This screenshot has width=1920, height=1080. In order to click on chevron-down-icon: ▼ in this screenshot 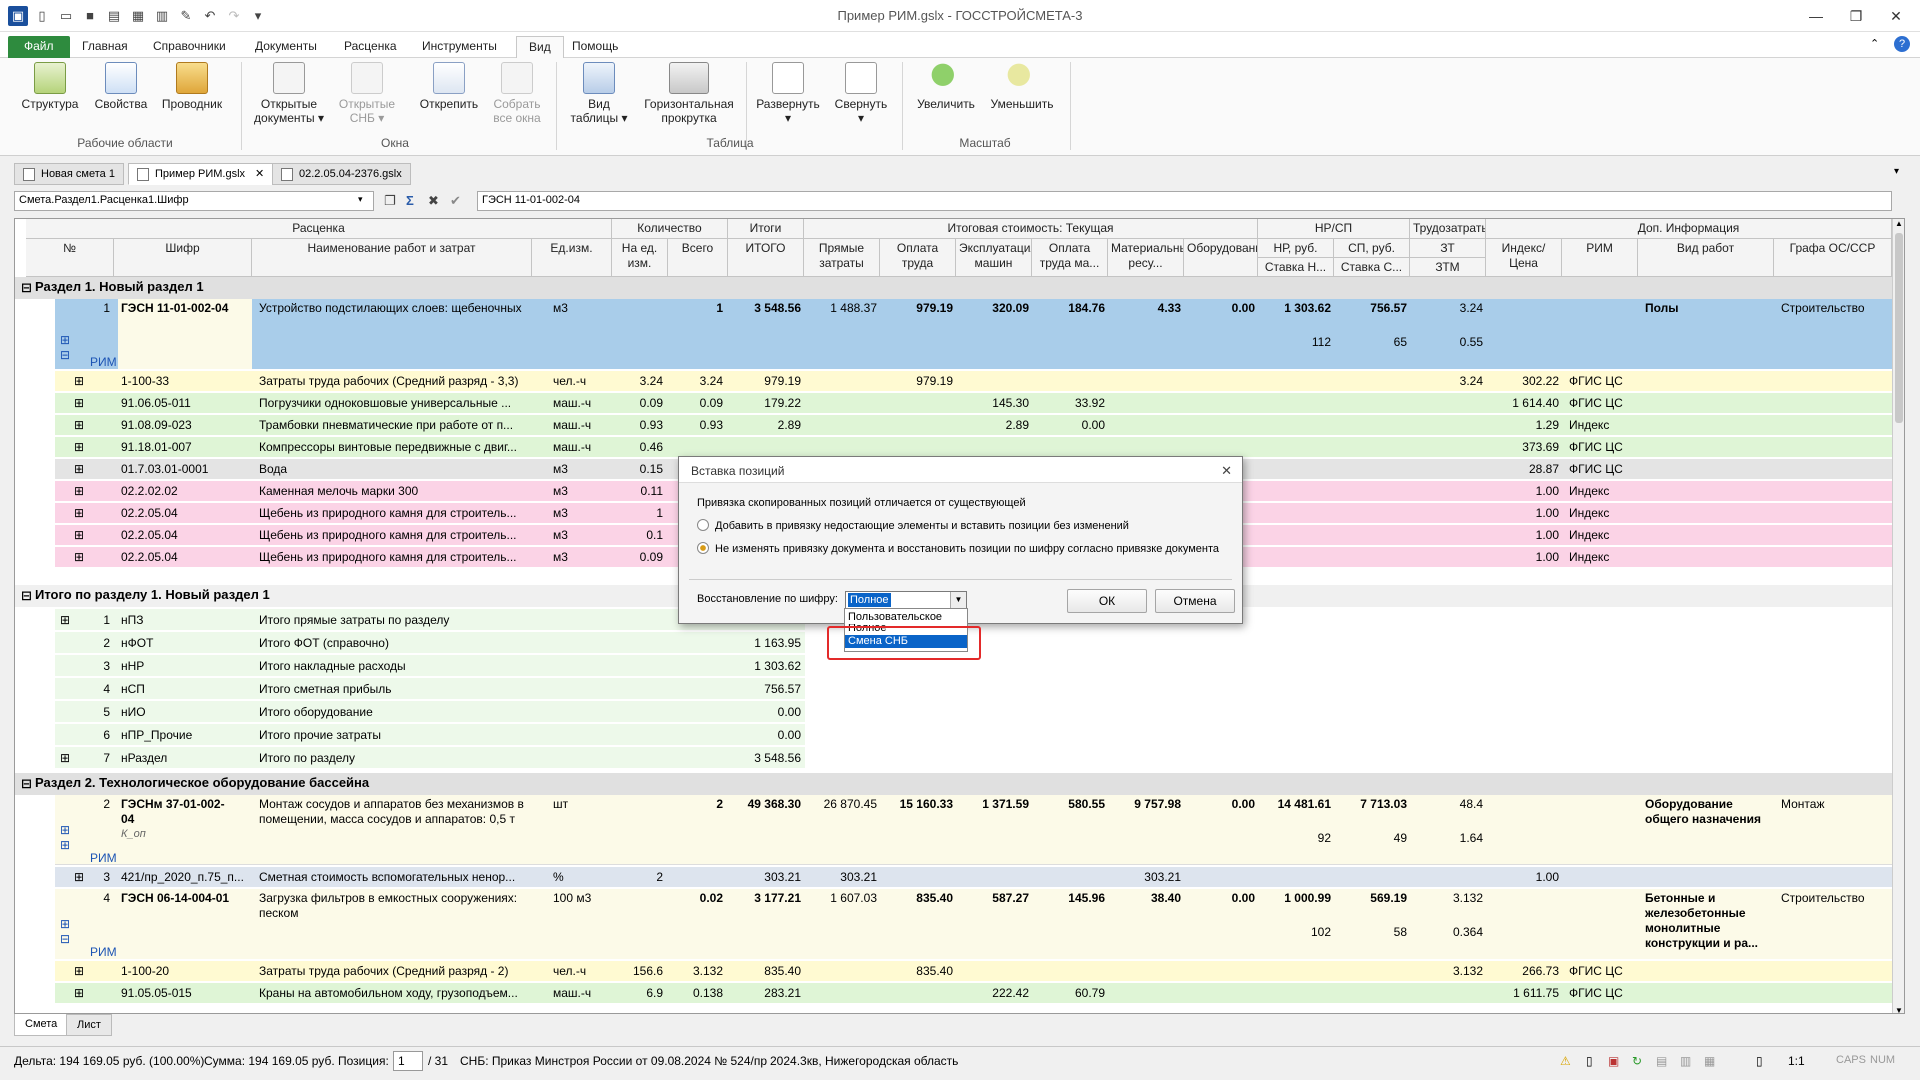, I will do `click(958, 600)`.